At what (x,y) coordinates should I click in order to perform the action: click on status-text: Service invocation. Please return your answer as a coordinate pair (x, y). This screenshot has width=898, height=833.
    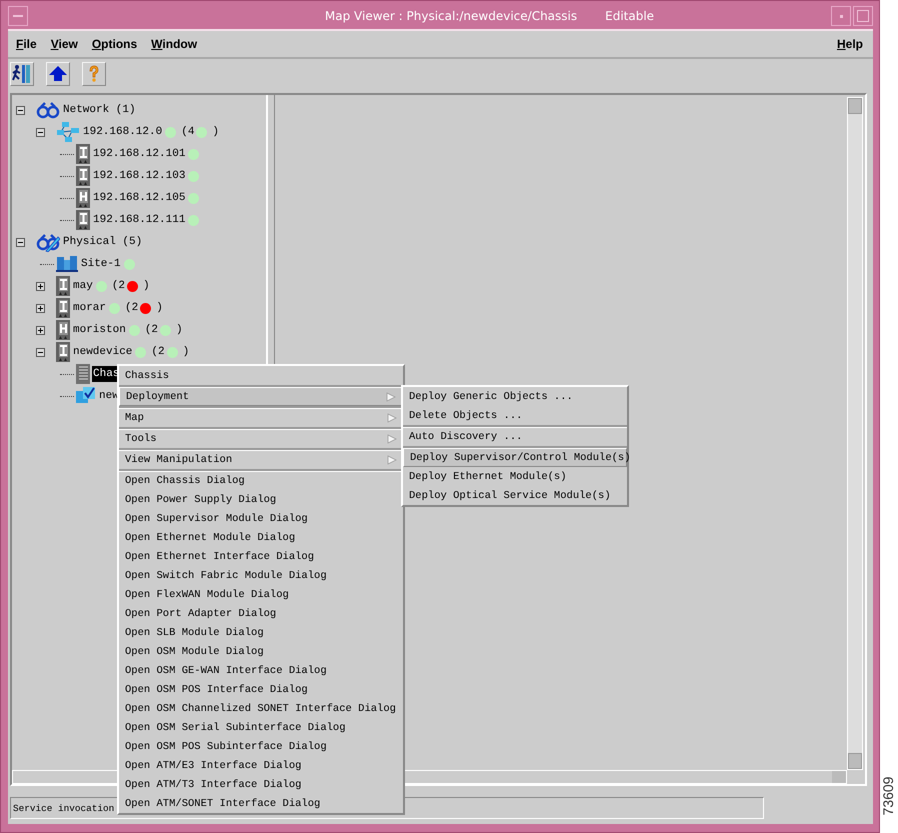
    Looking at the image, I should click on (63, 808).